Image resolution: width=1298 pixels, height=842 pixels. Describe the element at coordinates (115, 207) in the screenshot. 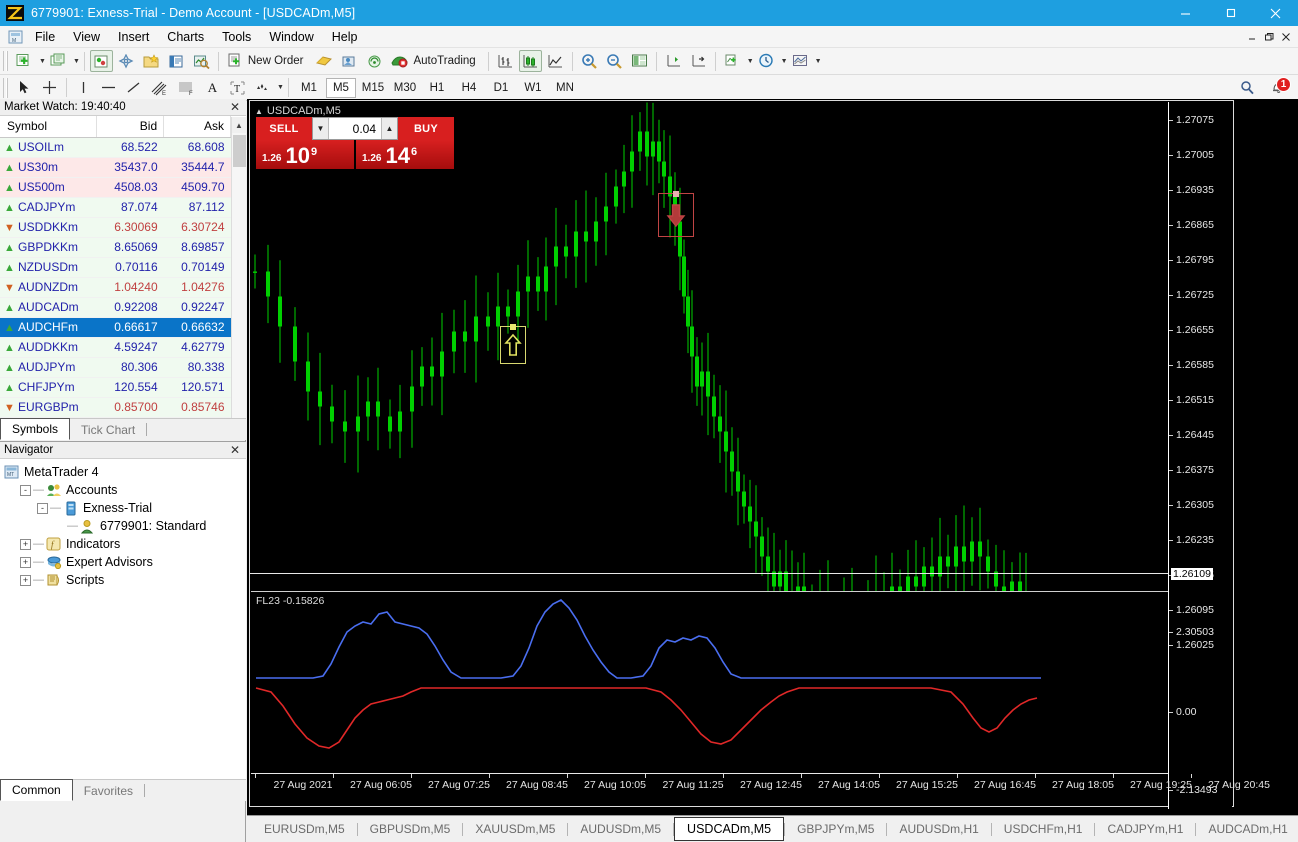

I see `table-row: ▲ CADJPYm 87.074 87.112` at that location.